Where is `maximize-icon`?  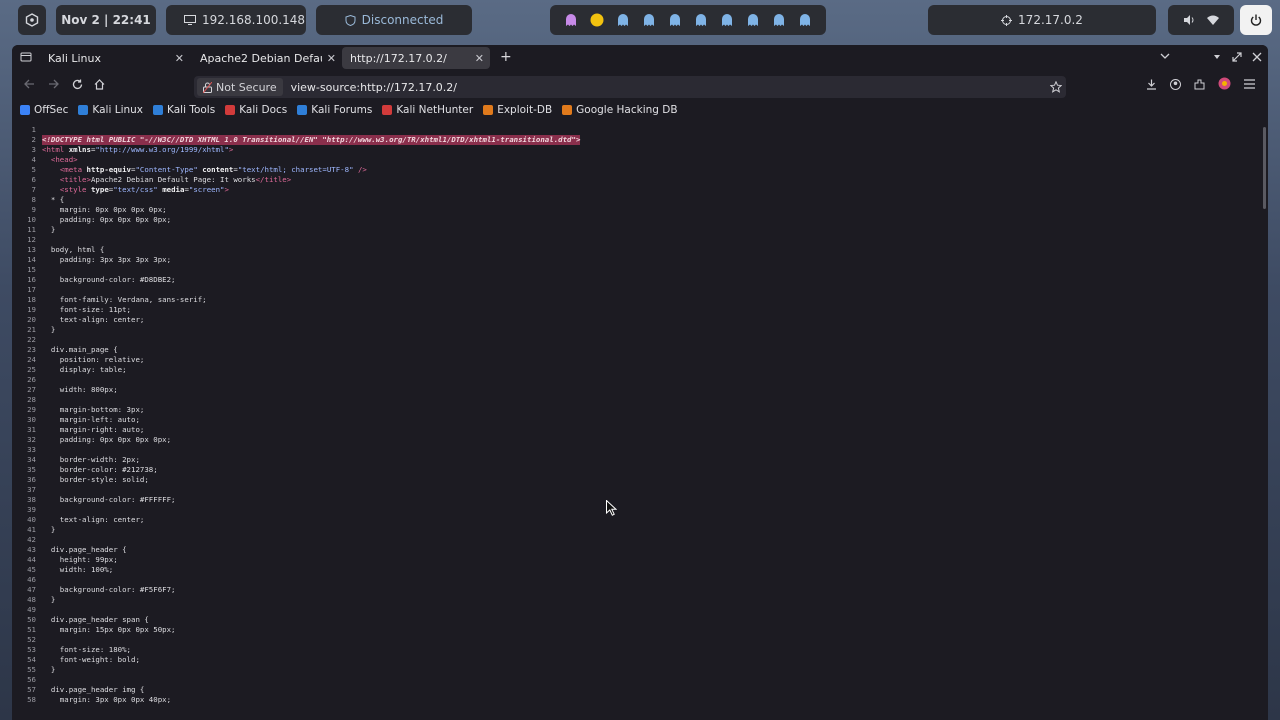 maximize-icon is located at coordinates (1237, 57).